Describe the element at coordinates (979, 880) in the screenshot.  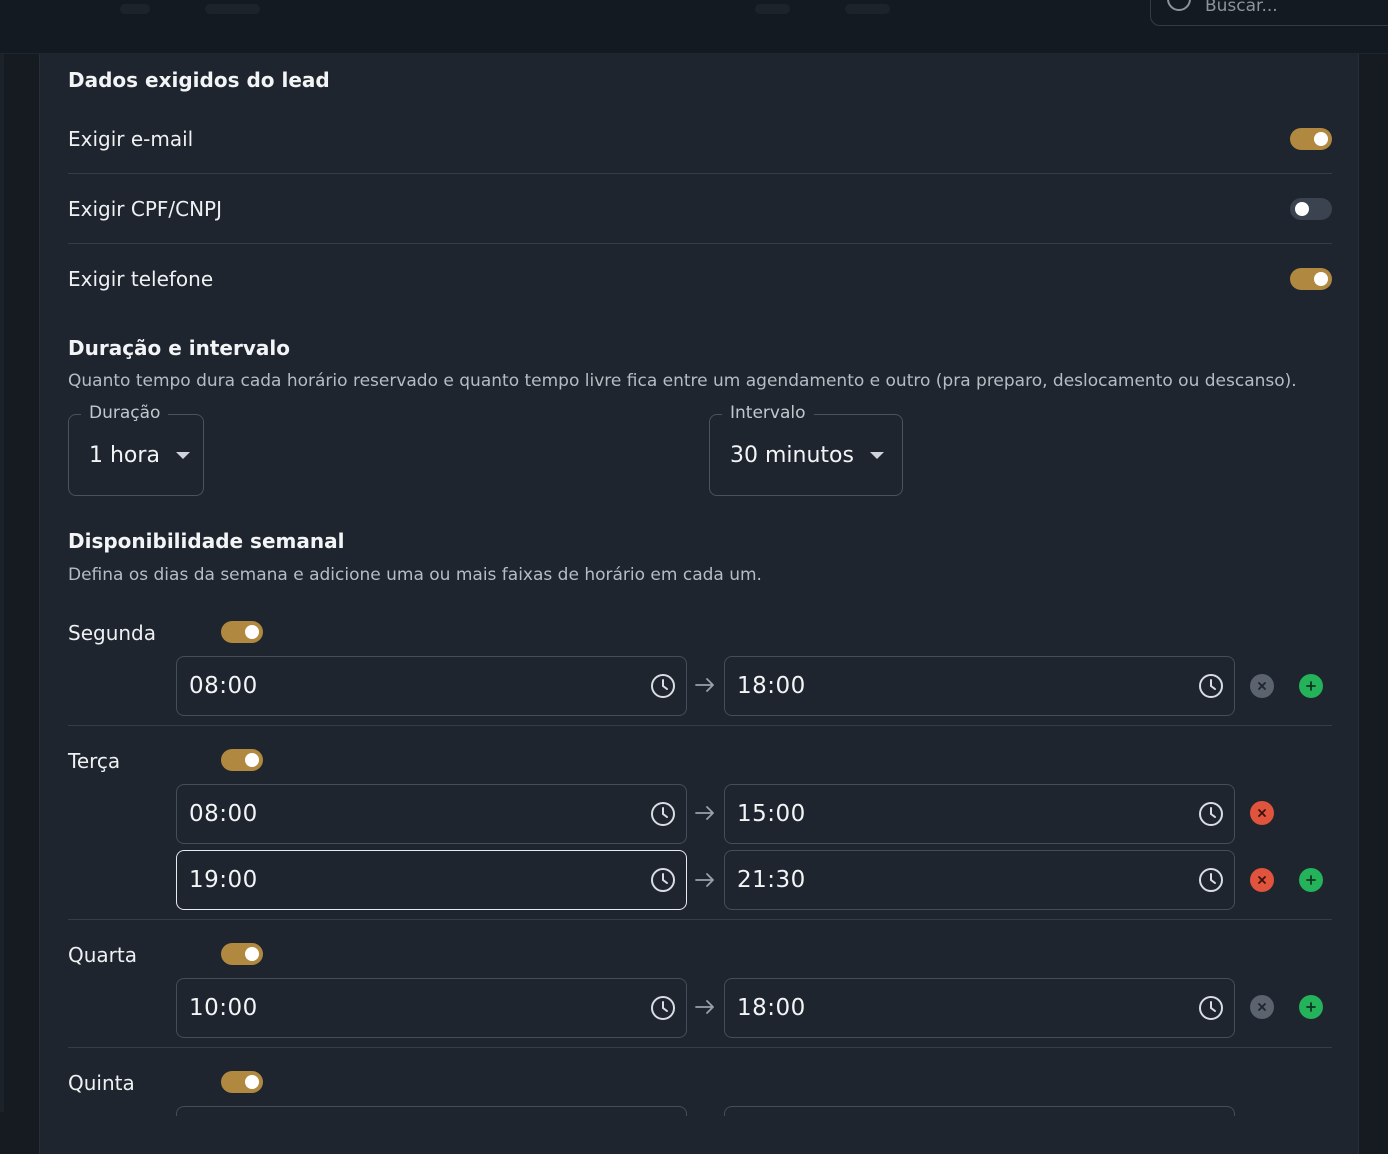
I see `tuesday-range-2-end: 21:30` at that location.